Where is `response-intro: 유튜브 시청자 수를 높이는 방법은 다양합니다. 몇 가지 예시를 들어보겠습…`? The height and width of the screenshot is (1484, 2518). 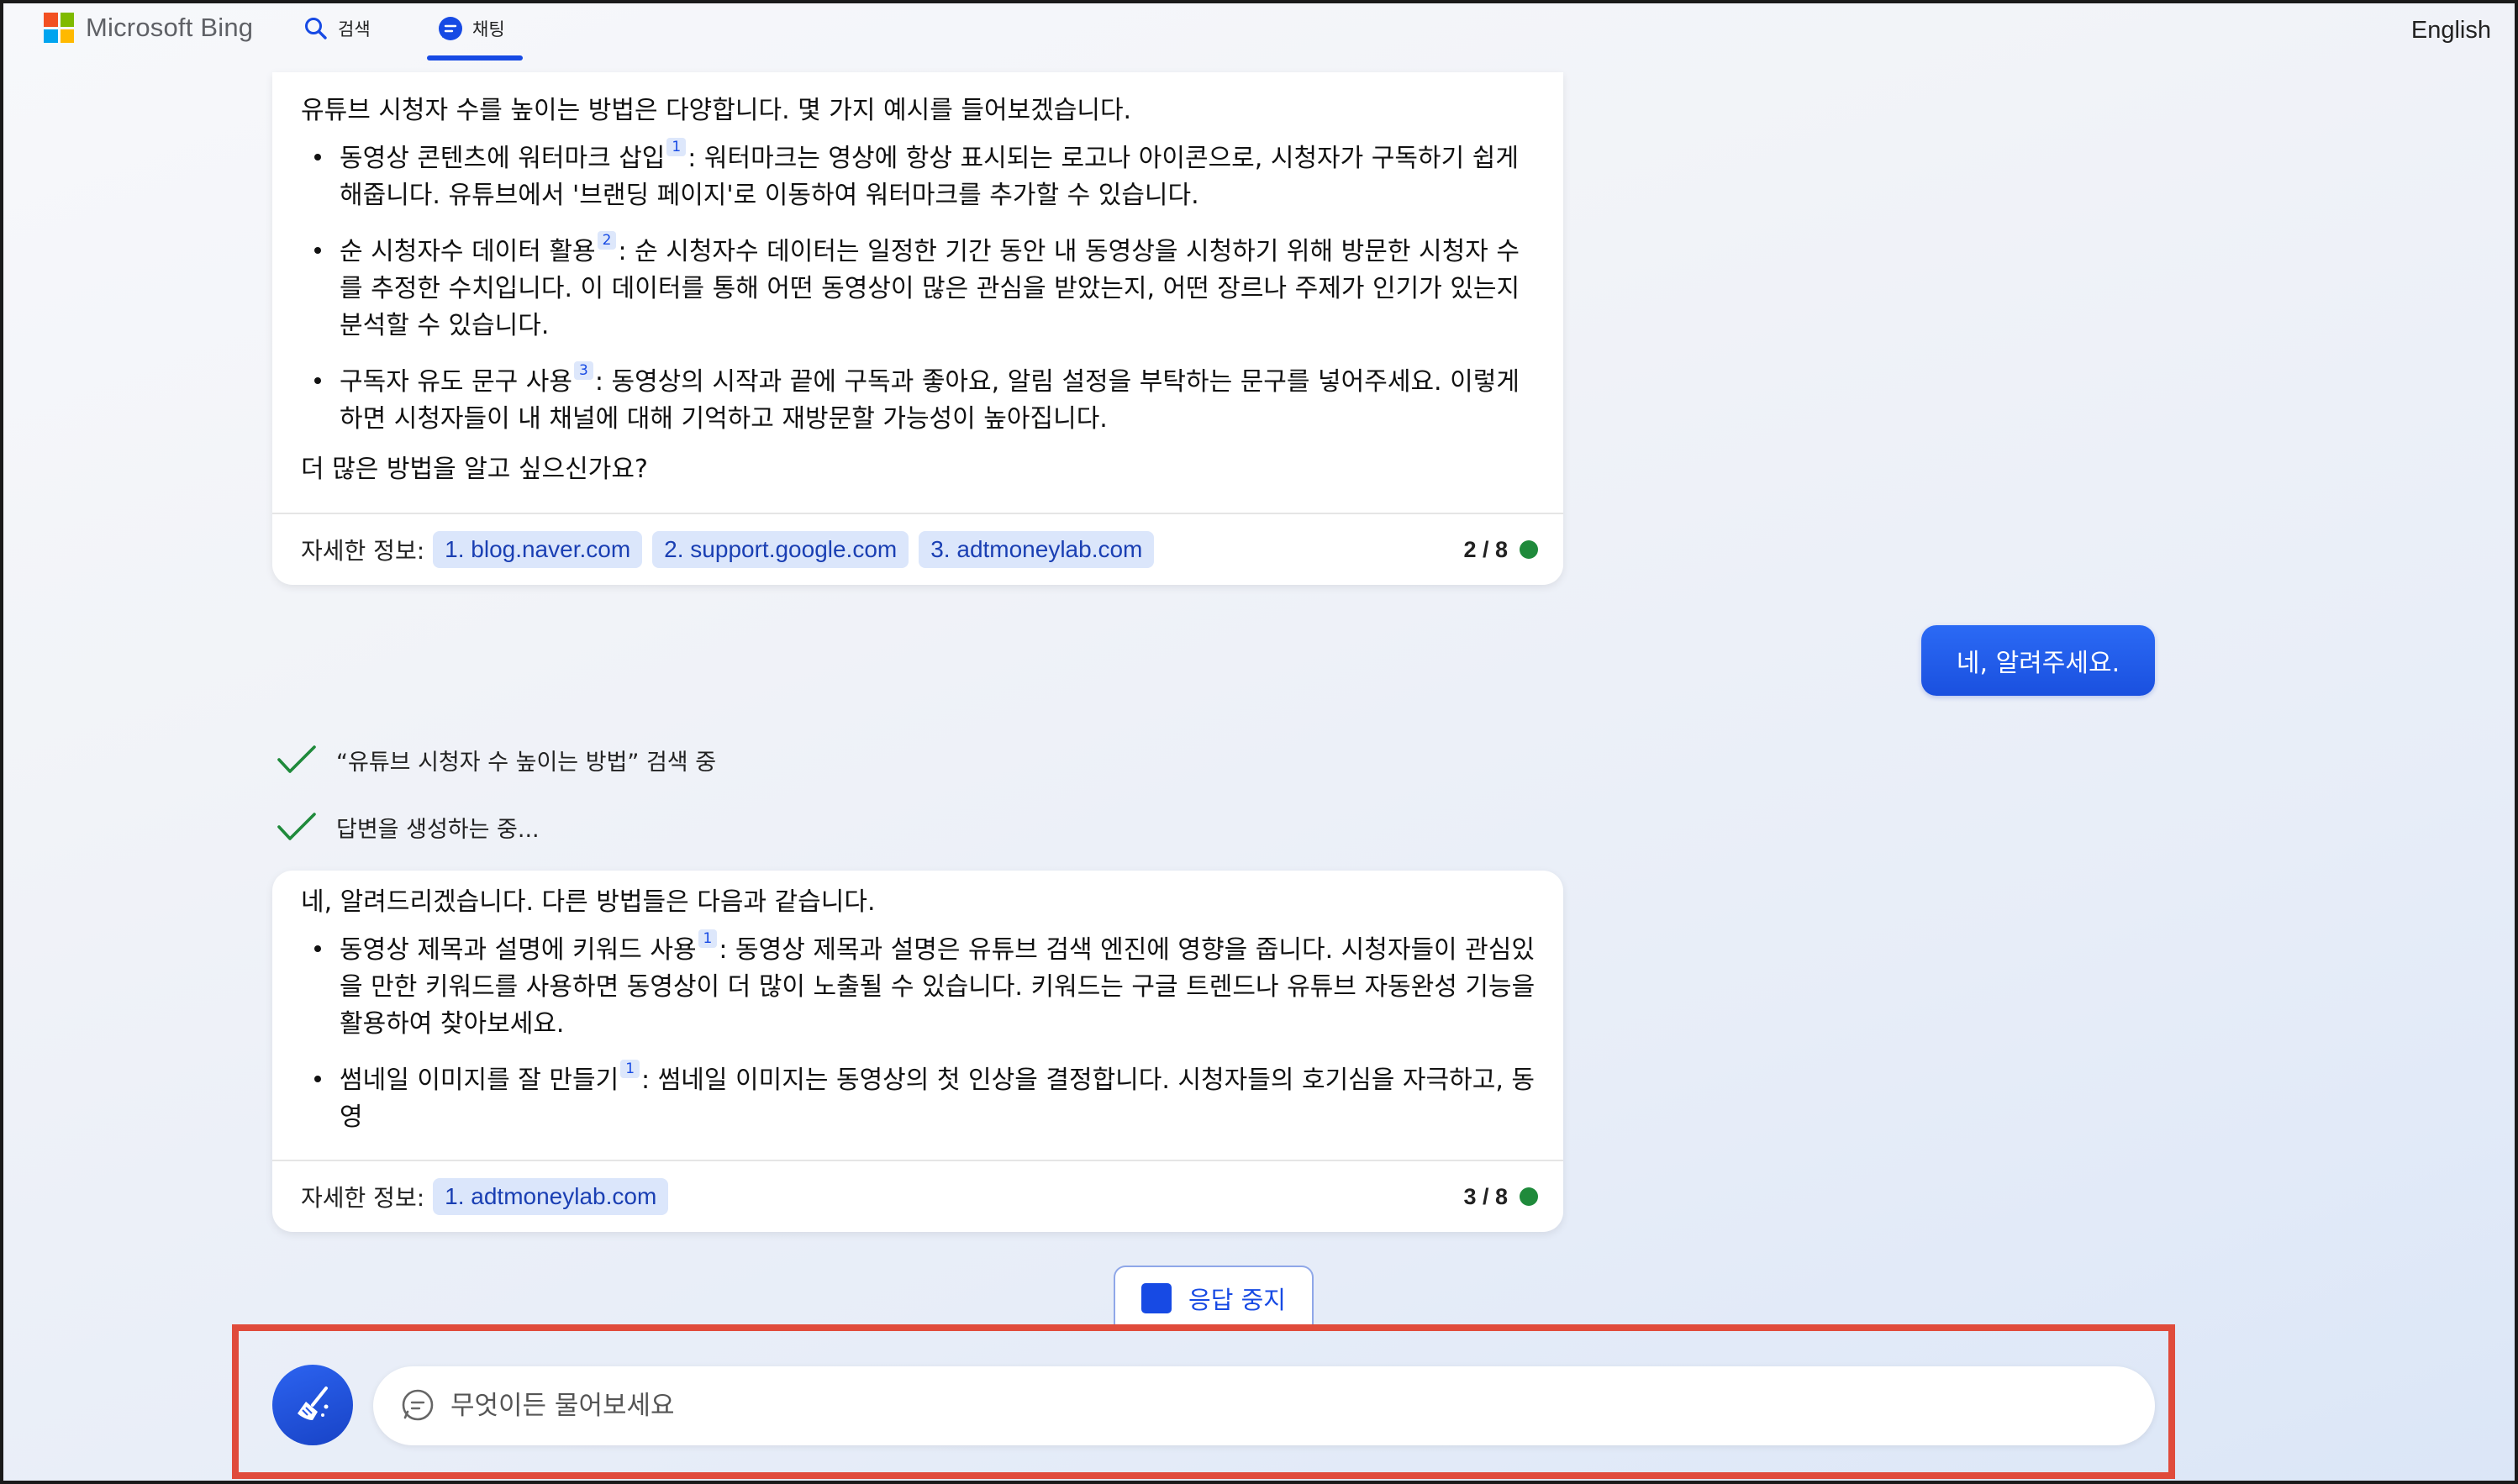 response-intro: 유튜브 시청자 수를 높이는 방법은 다양합니다. 몇 가지 예시를 들어보겠습… is located at coordinates (716, 111).